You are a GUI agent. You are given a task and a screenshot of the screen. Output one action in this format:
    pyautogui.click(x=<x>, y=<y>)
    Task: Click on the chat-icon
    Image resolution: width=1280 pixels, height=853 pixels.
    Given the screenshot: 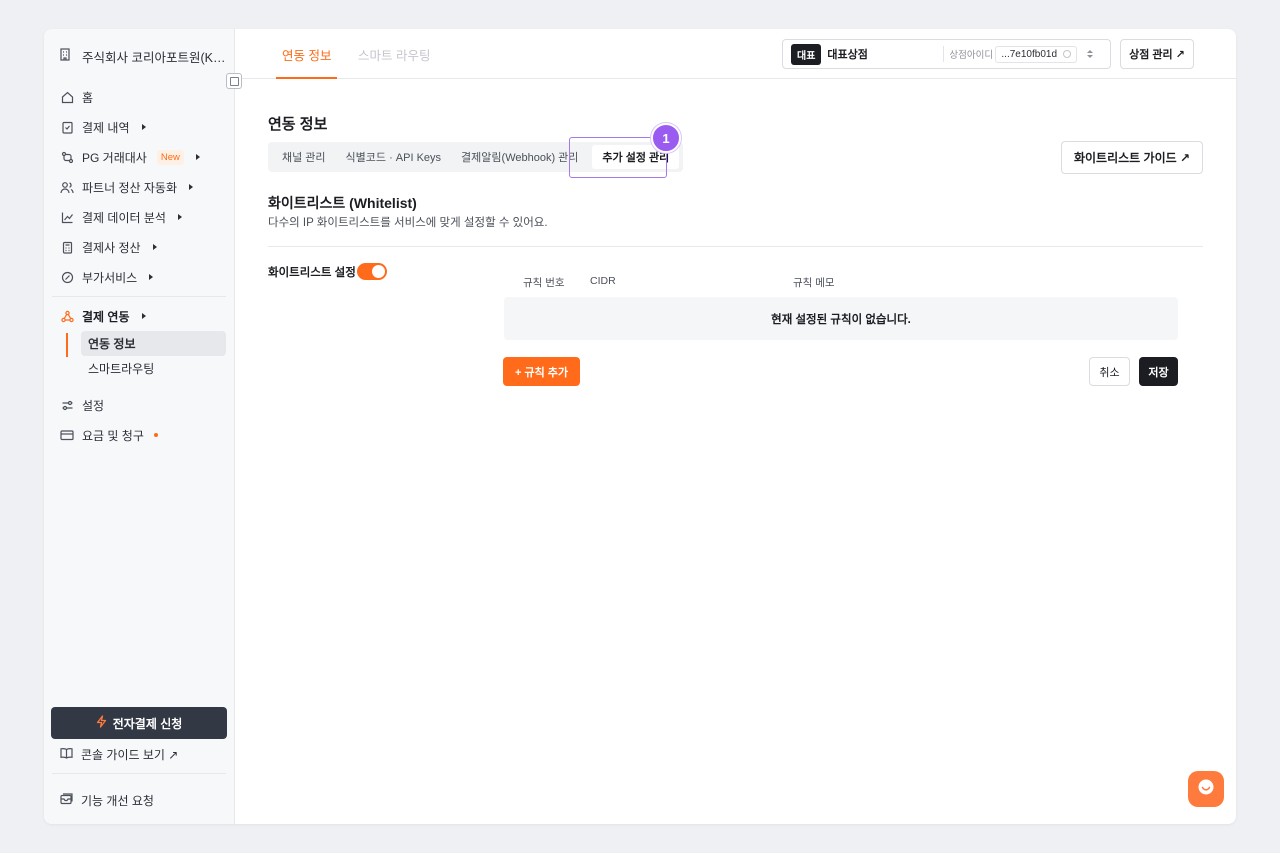 What is the action you would take?
    pyautogui.click(x=1206, y=789)
    